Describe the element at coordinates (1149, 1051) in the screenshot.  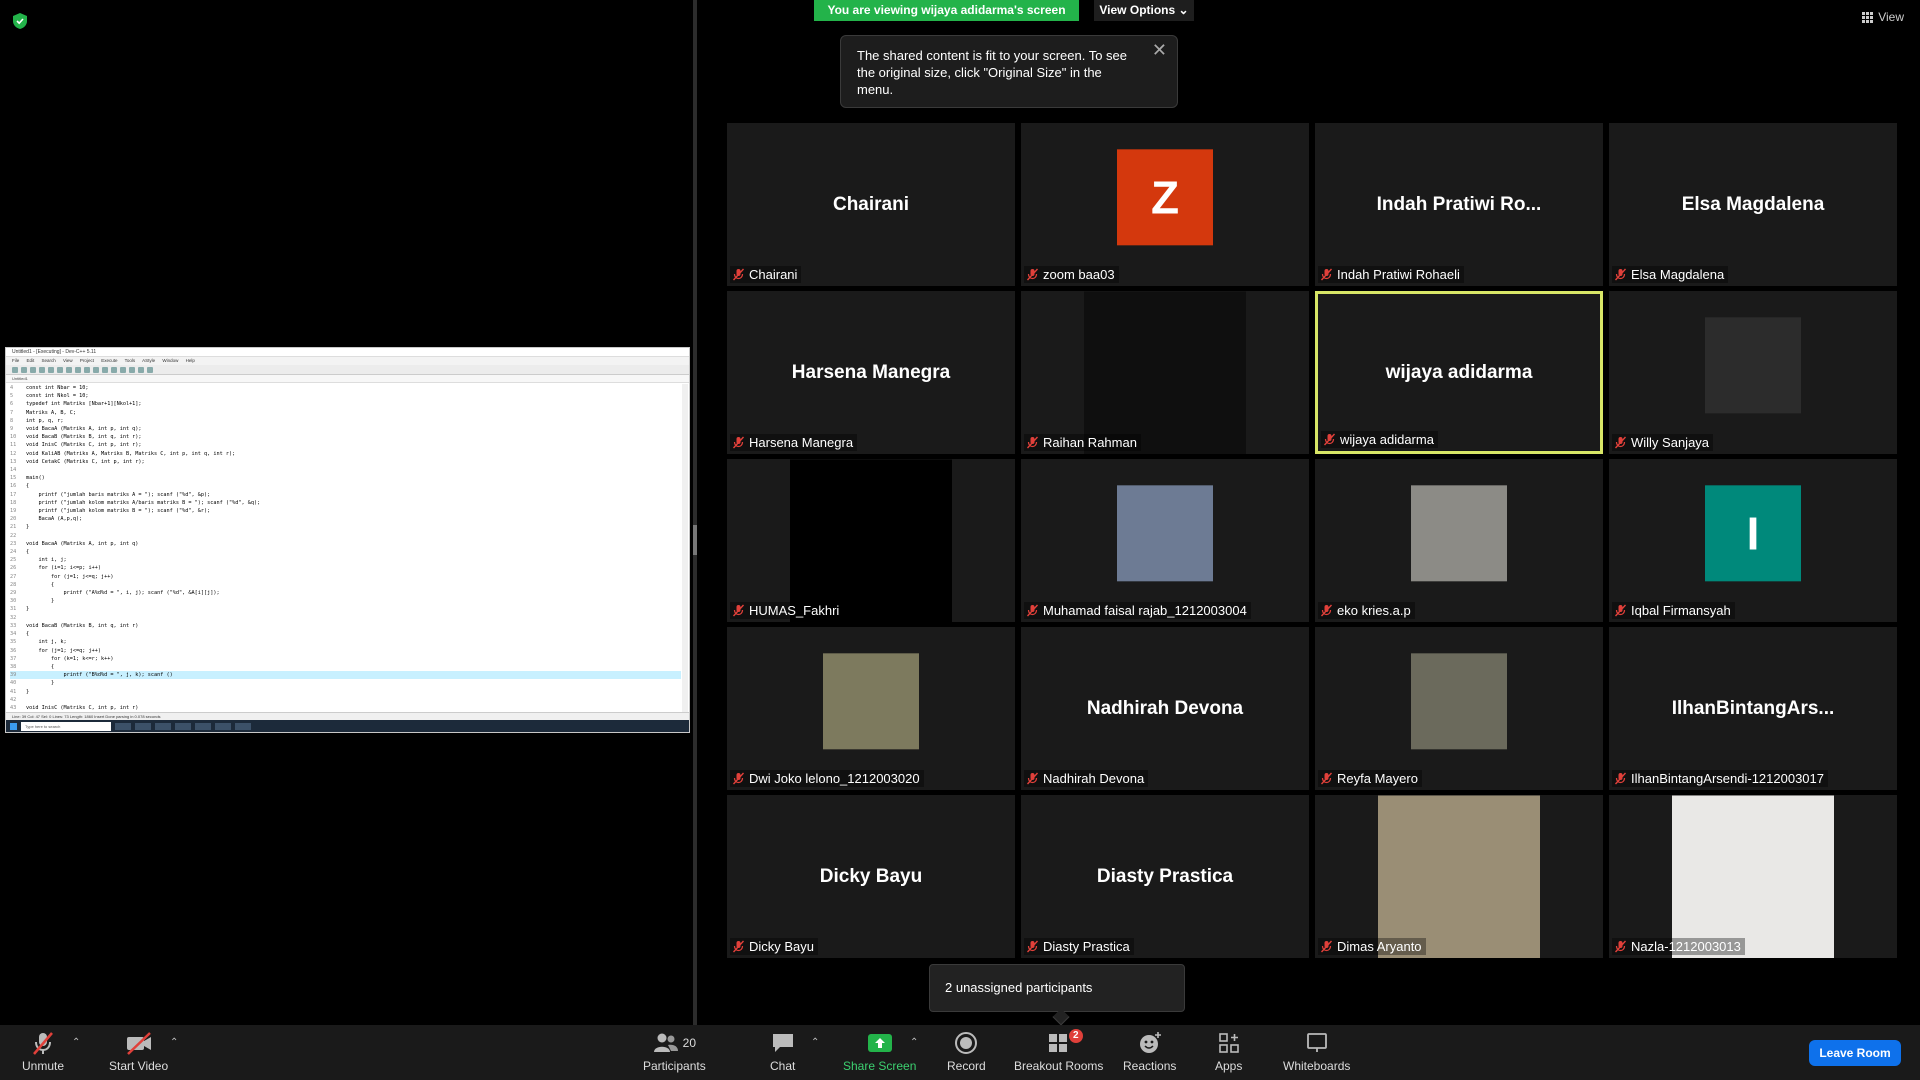
I see `reactions-button: Reactions` at that location.